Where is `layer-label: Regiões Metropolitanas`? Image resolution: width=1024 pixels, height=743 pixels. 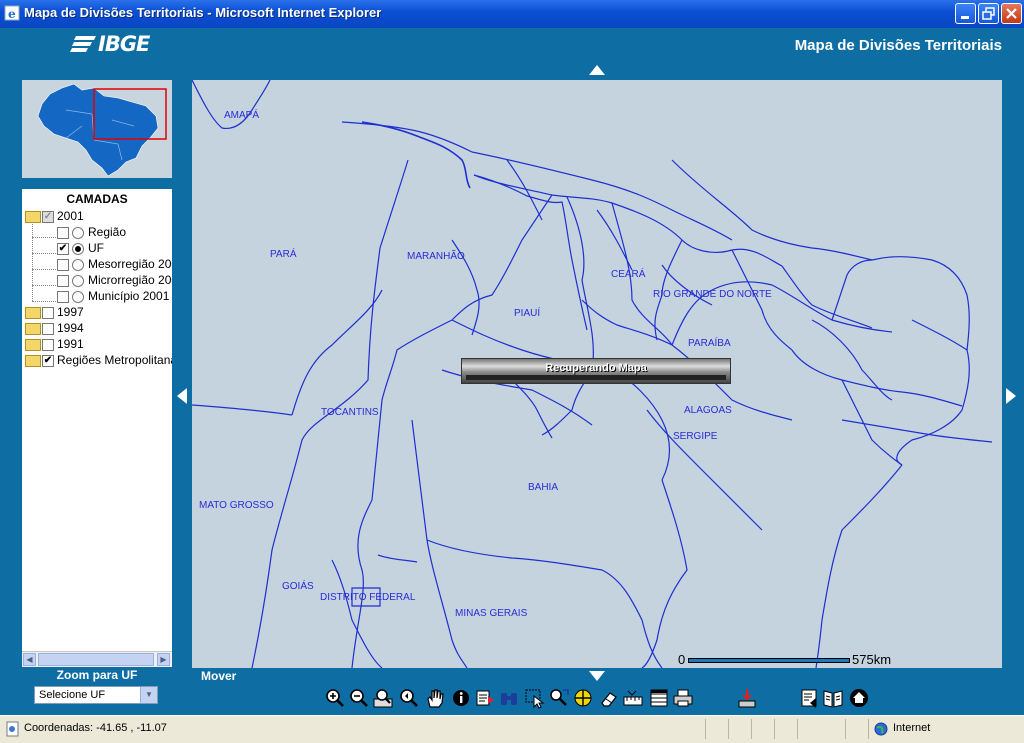
layer-label: Regiões Metropolitanas is located at coordinates (114, 360).